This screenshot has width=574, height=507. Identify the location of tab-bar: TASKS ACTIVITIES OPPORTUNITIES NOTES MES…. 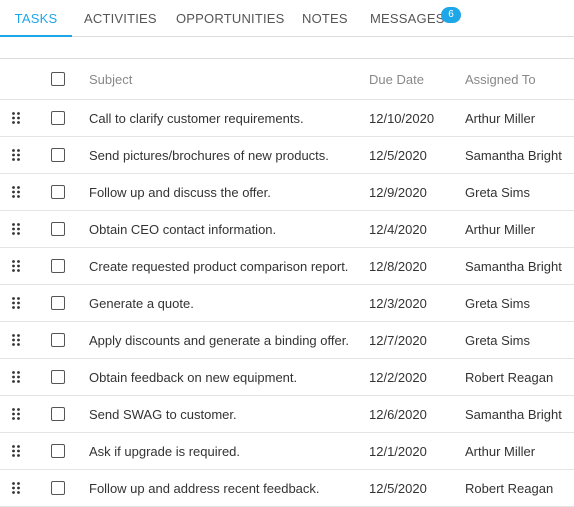
(287, 18).